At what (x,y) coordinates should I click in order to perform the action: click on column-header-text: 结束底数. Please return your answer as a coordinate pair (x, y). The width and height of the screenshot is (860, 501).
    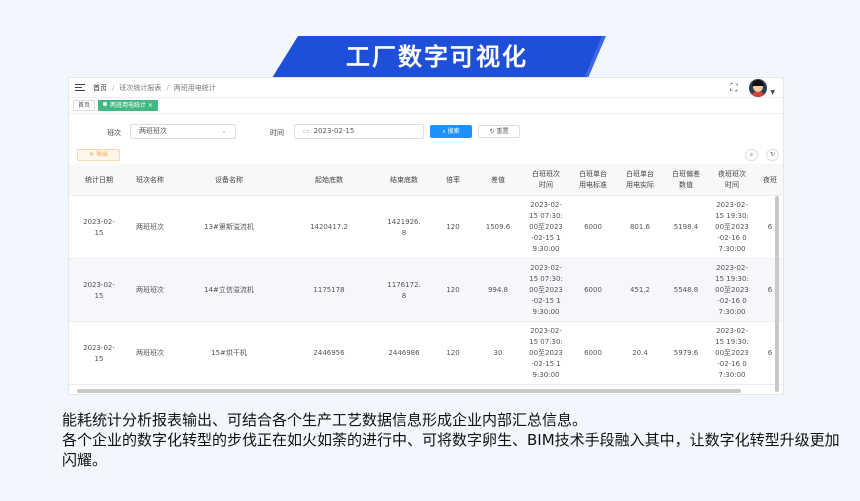
    Looking at the image, I should click on (404, 179).